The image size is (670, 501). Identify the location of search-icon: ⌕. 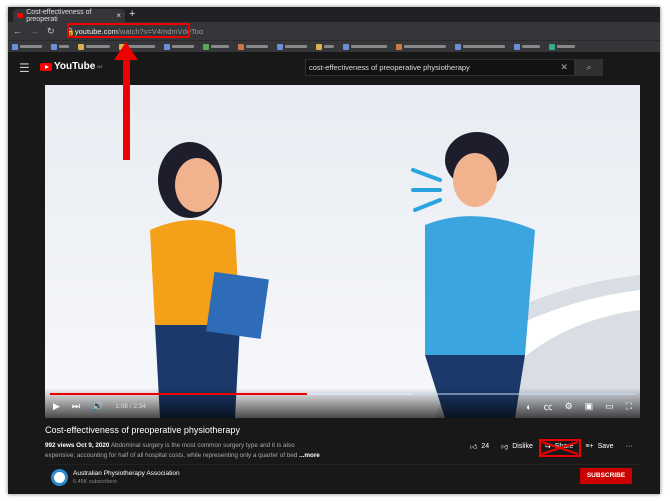
(589, 67).